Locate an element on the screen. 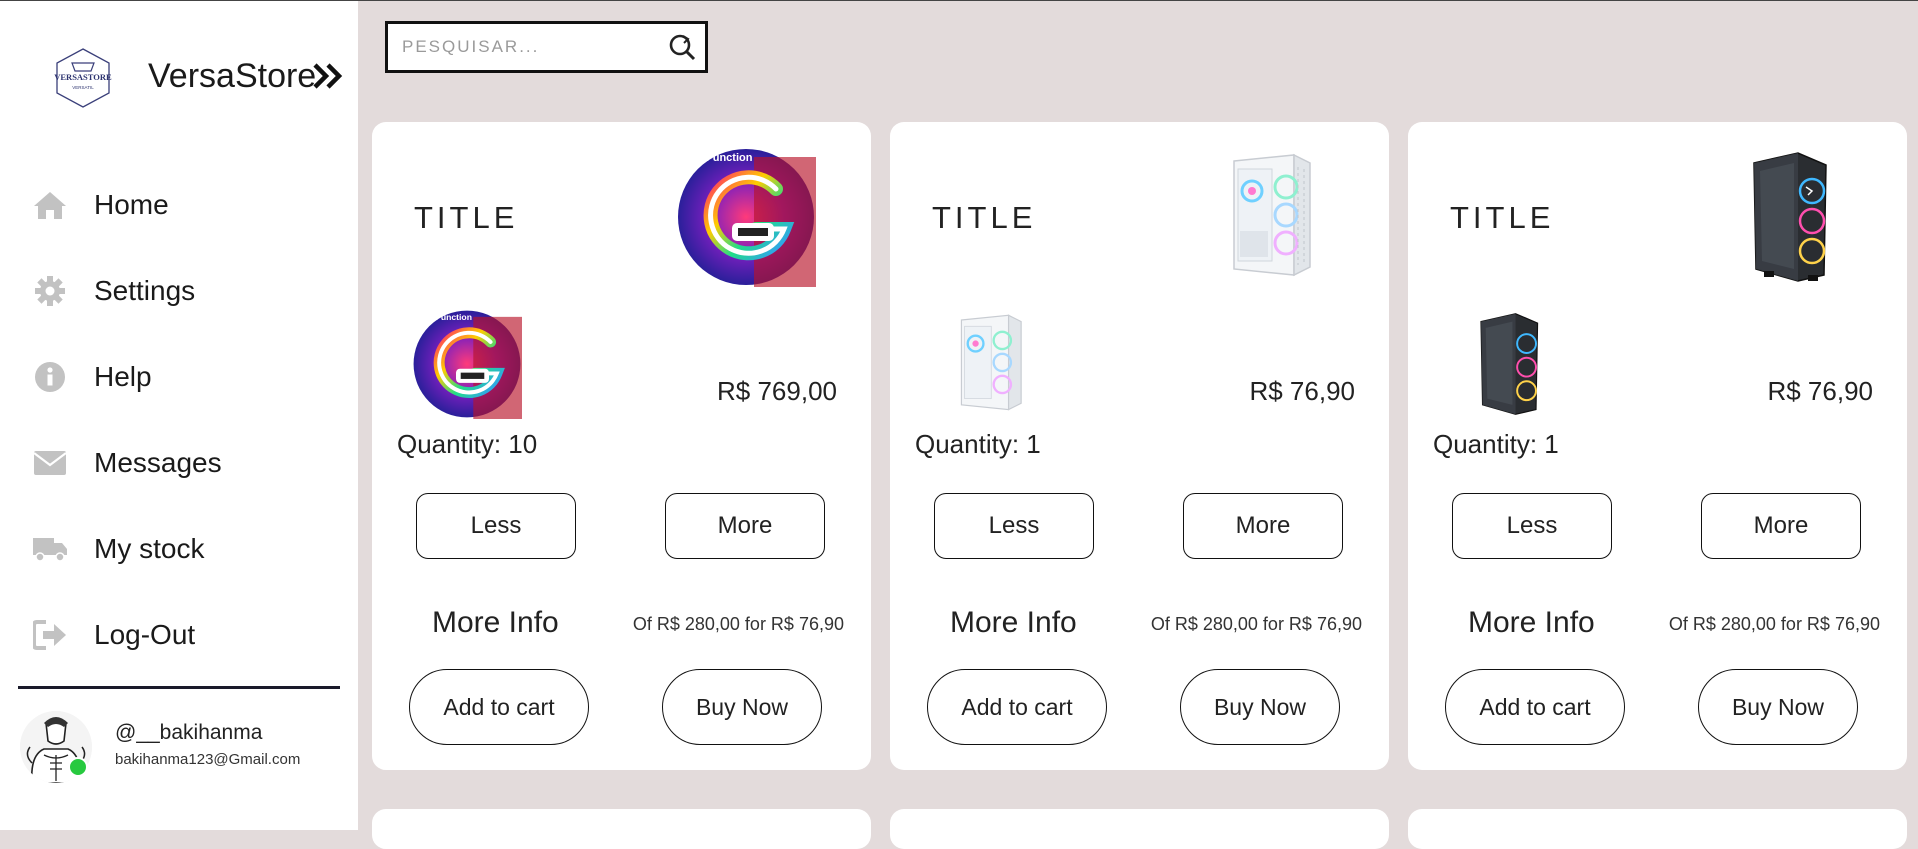  sidebar-item-label: My stock is located at coordinates (149, 548).